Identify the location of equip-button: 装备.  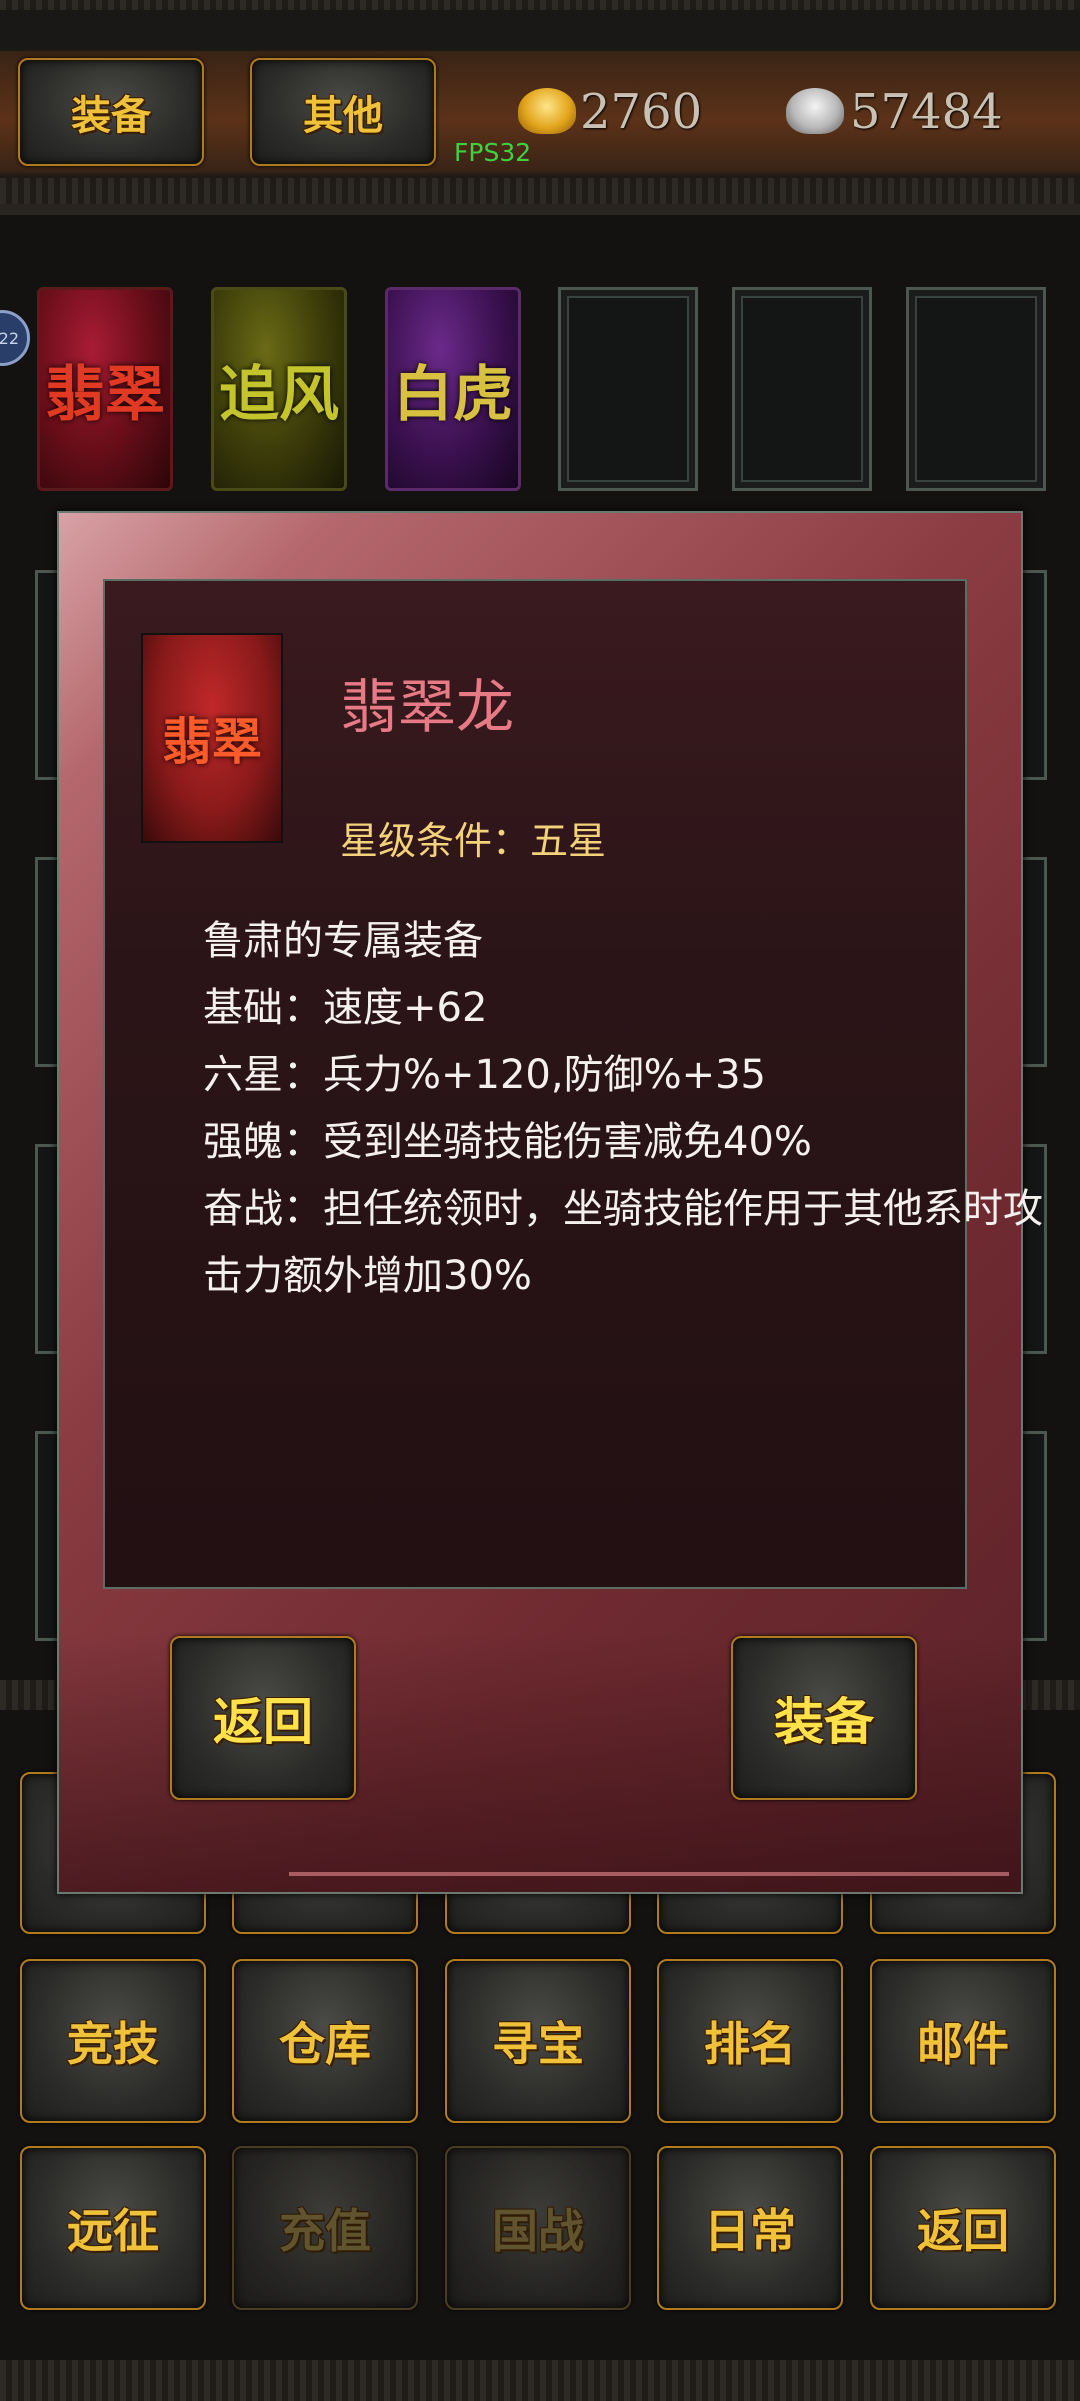
(824, 1718).